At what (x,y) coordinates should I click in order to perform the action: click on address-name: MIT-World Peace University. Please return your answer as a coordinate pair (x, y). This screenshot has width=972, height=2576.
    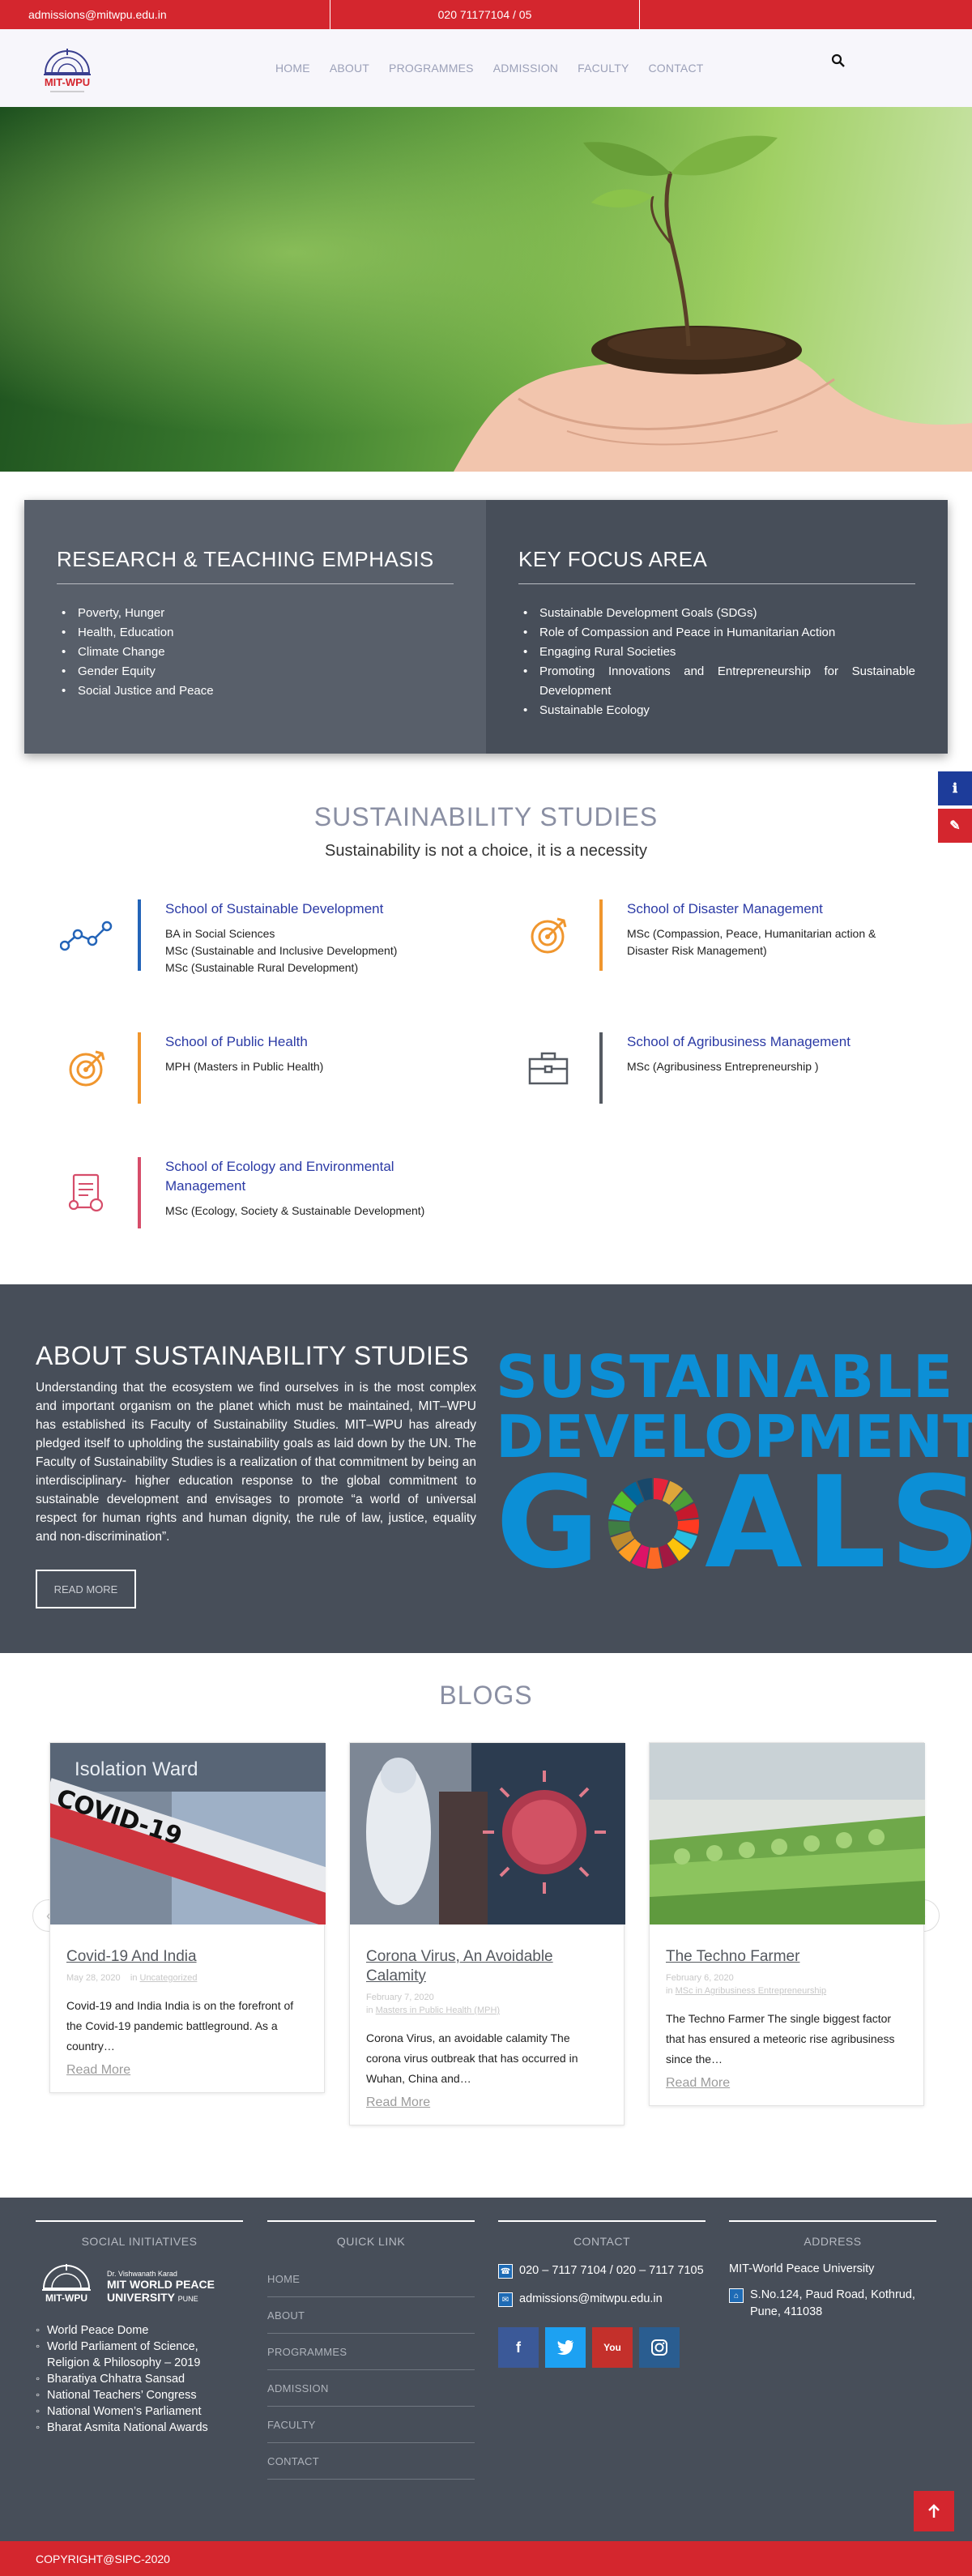
    Looking at the image, I should click on (802, 2268).